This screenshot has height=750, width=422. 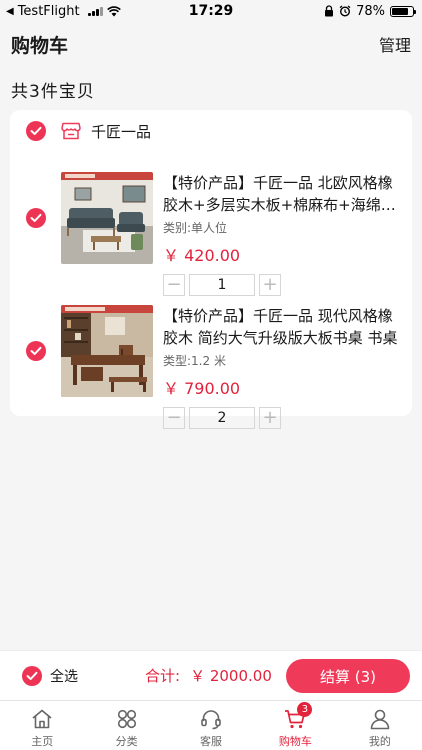 I want to click on user-icon, so click(x=380, y=719).